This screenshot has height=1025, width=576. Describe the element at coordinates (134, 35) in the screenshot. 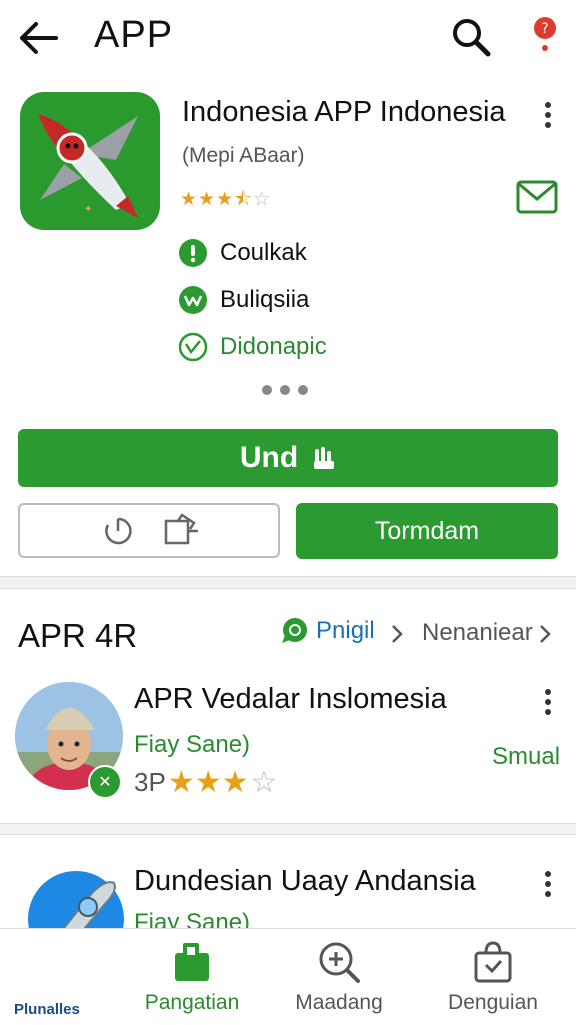

I see `page-title: APP` at that location.